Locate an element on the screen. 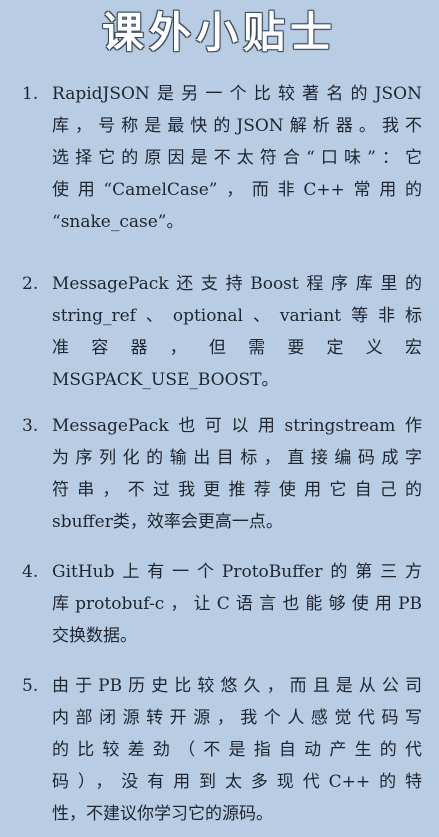 The height and width of the screenshot is (837, 439). tip-number: 1. is located at coordinates (30, 94).